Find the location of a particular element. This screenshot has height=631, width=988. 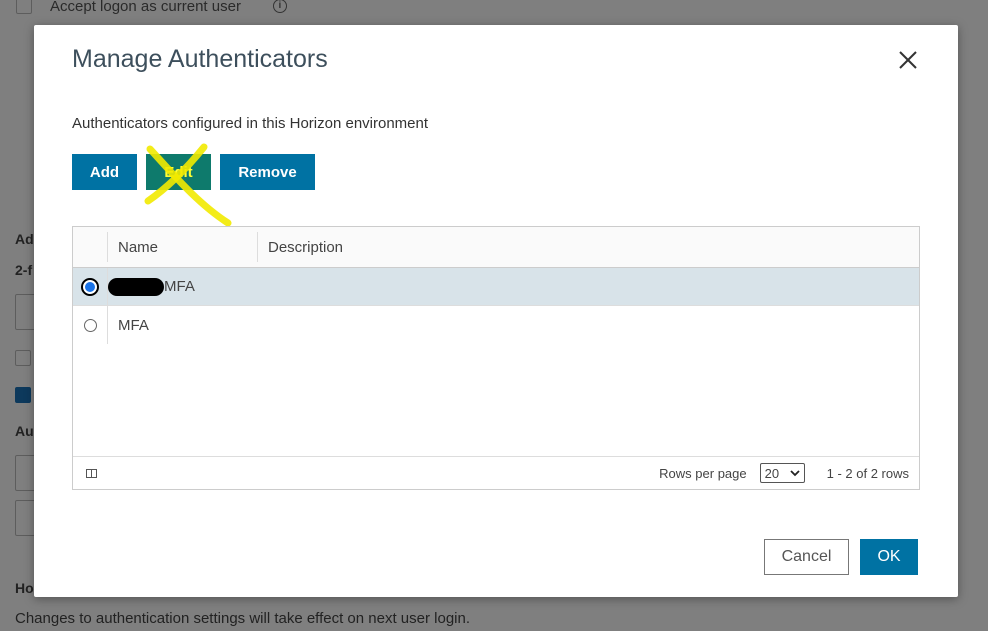

edit-button: Edit is located at coordinates (178, 172).